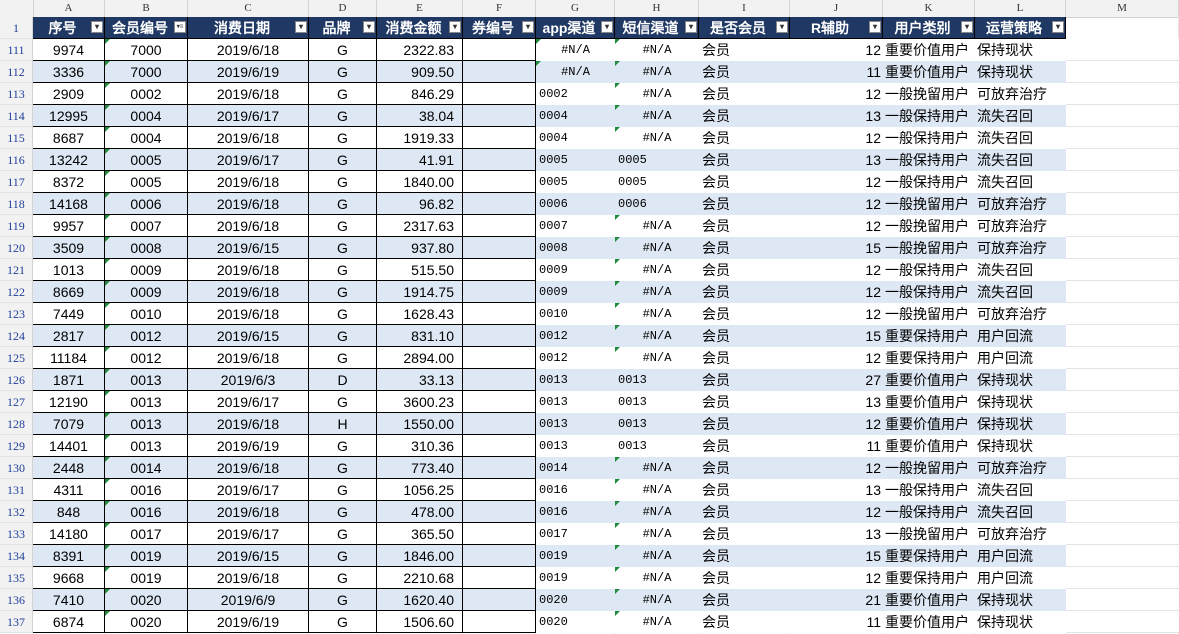  I want to click on cell-app-channel: 0016, so click(575, 512).